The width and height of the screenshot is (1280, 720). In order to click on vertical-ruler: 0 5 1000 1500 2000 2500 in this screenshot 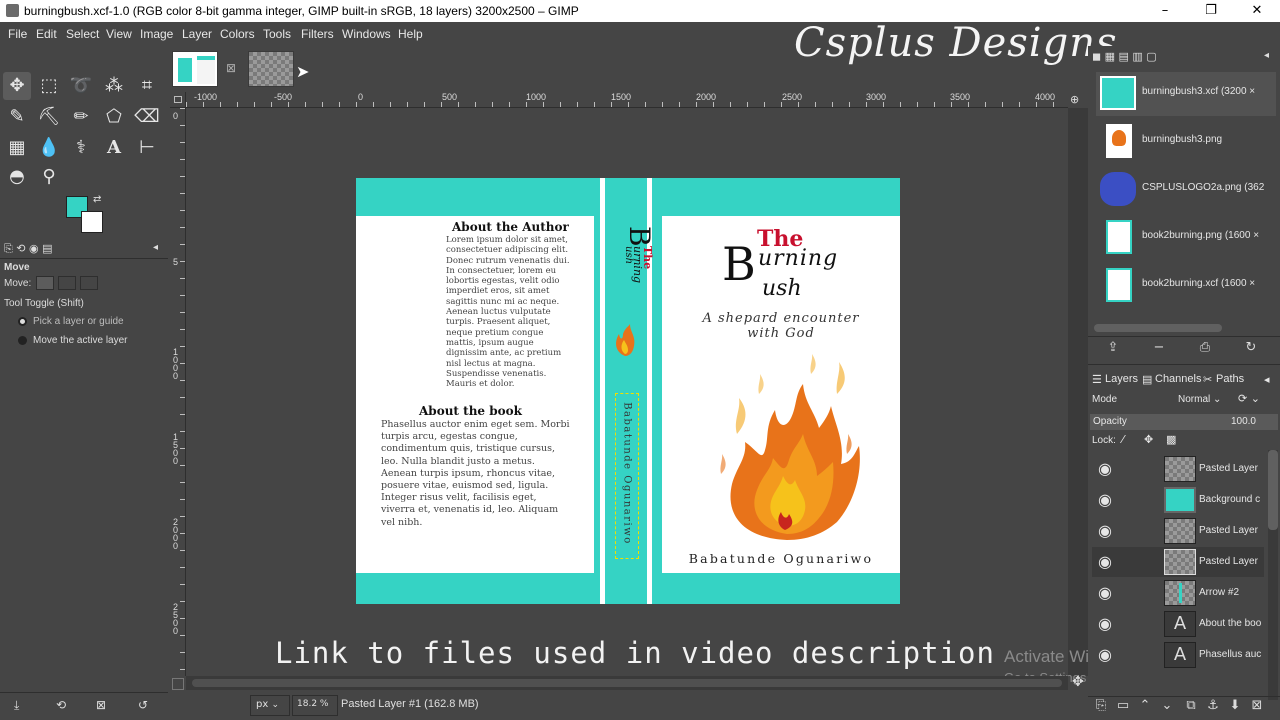, I will do `click(178, 392)`.